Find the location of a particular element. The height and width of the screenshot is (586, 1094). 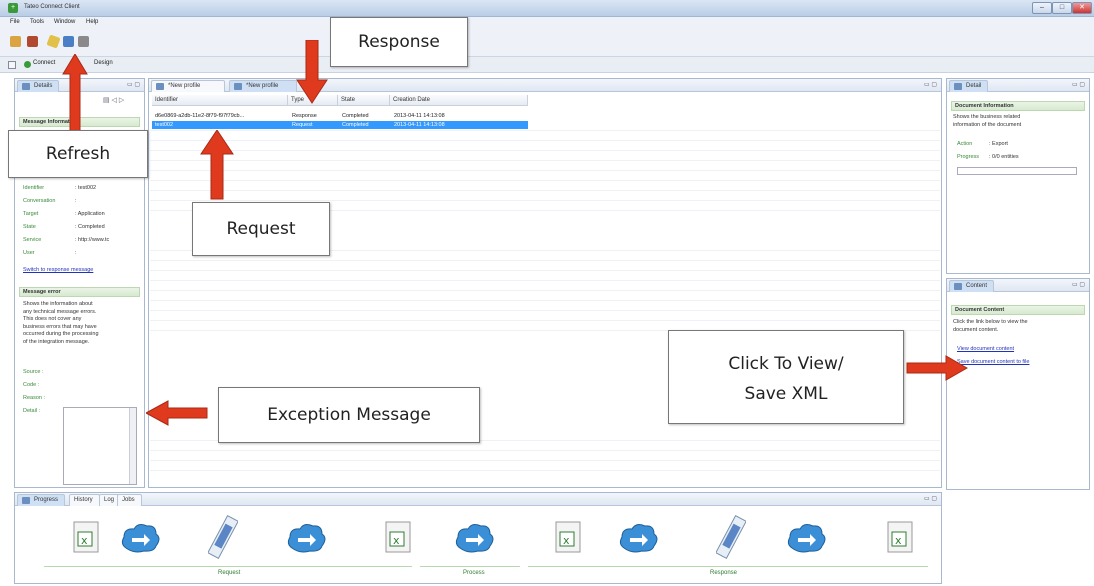

error-source-label: Source : is located at coordinates (33, 372).